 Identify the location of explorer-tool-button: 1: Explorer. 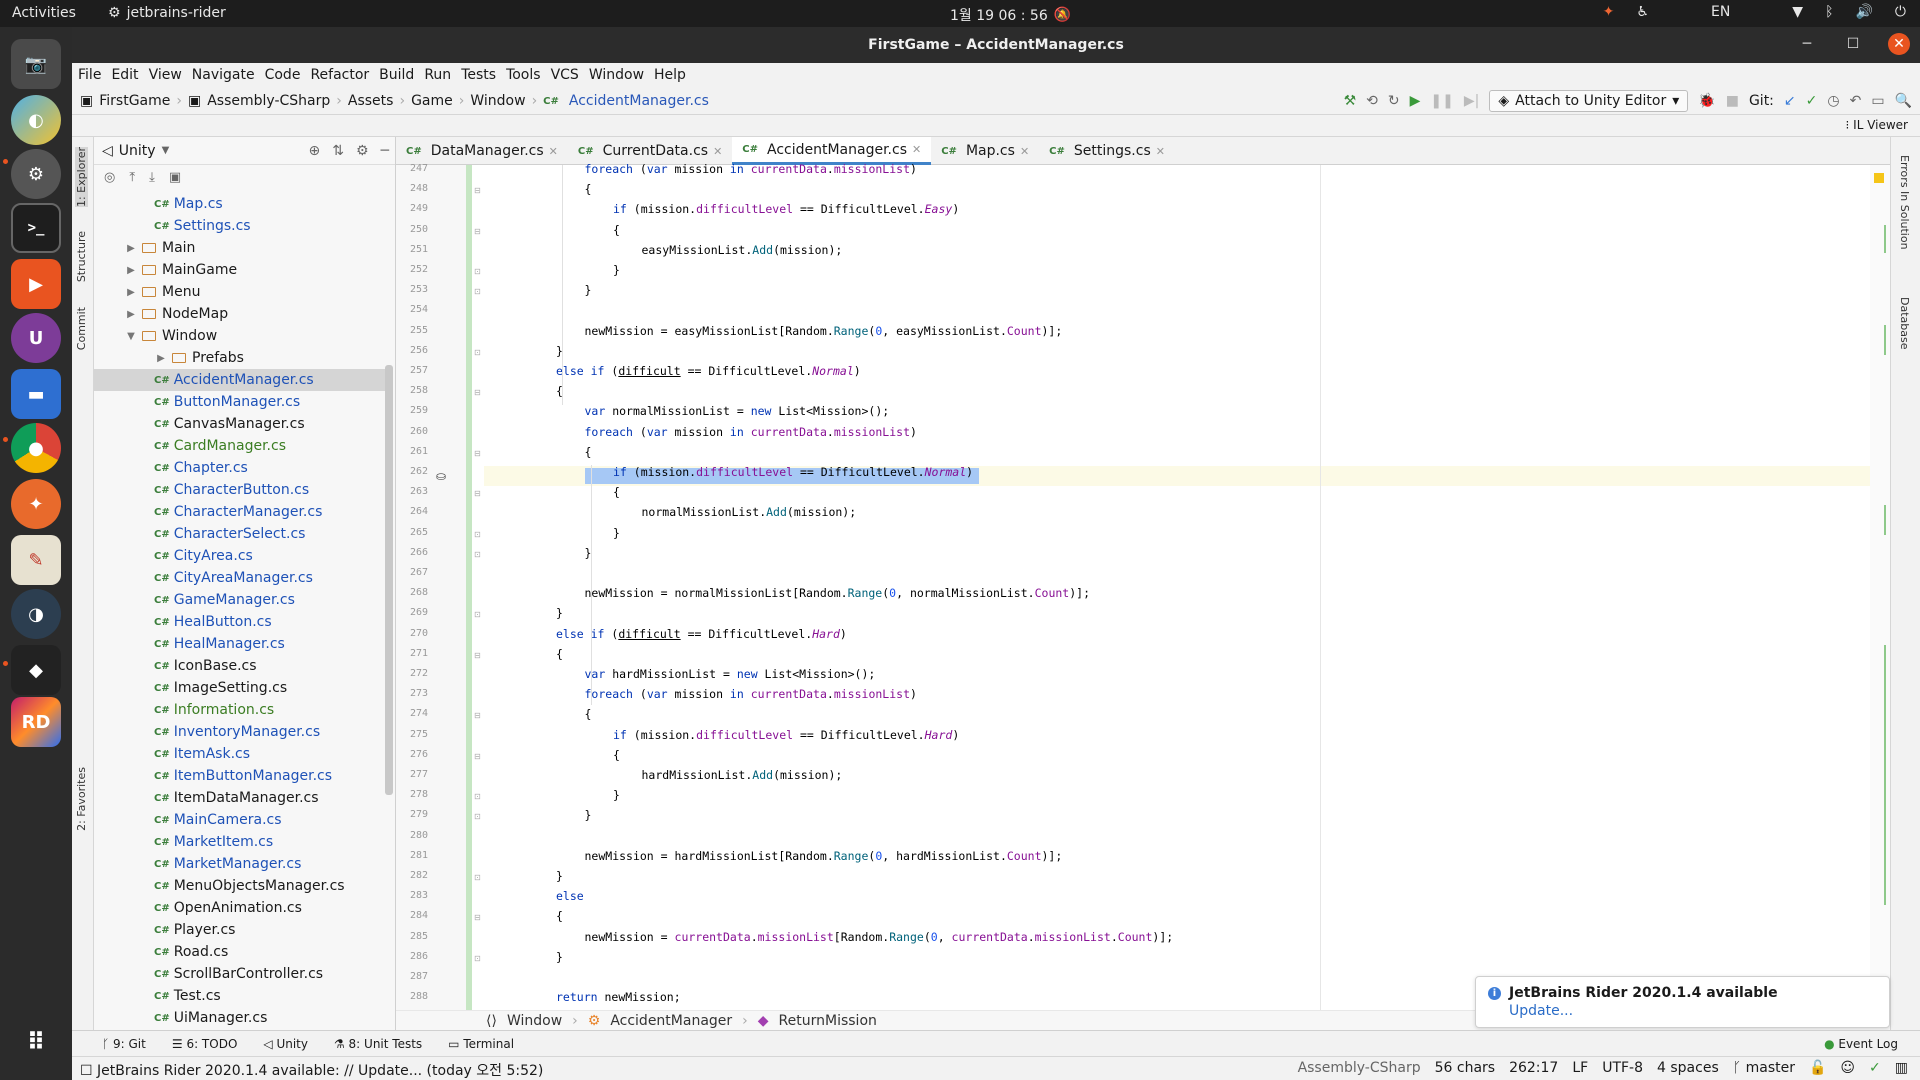
(81, 177).